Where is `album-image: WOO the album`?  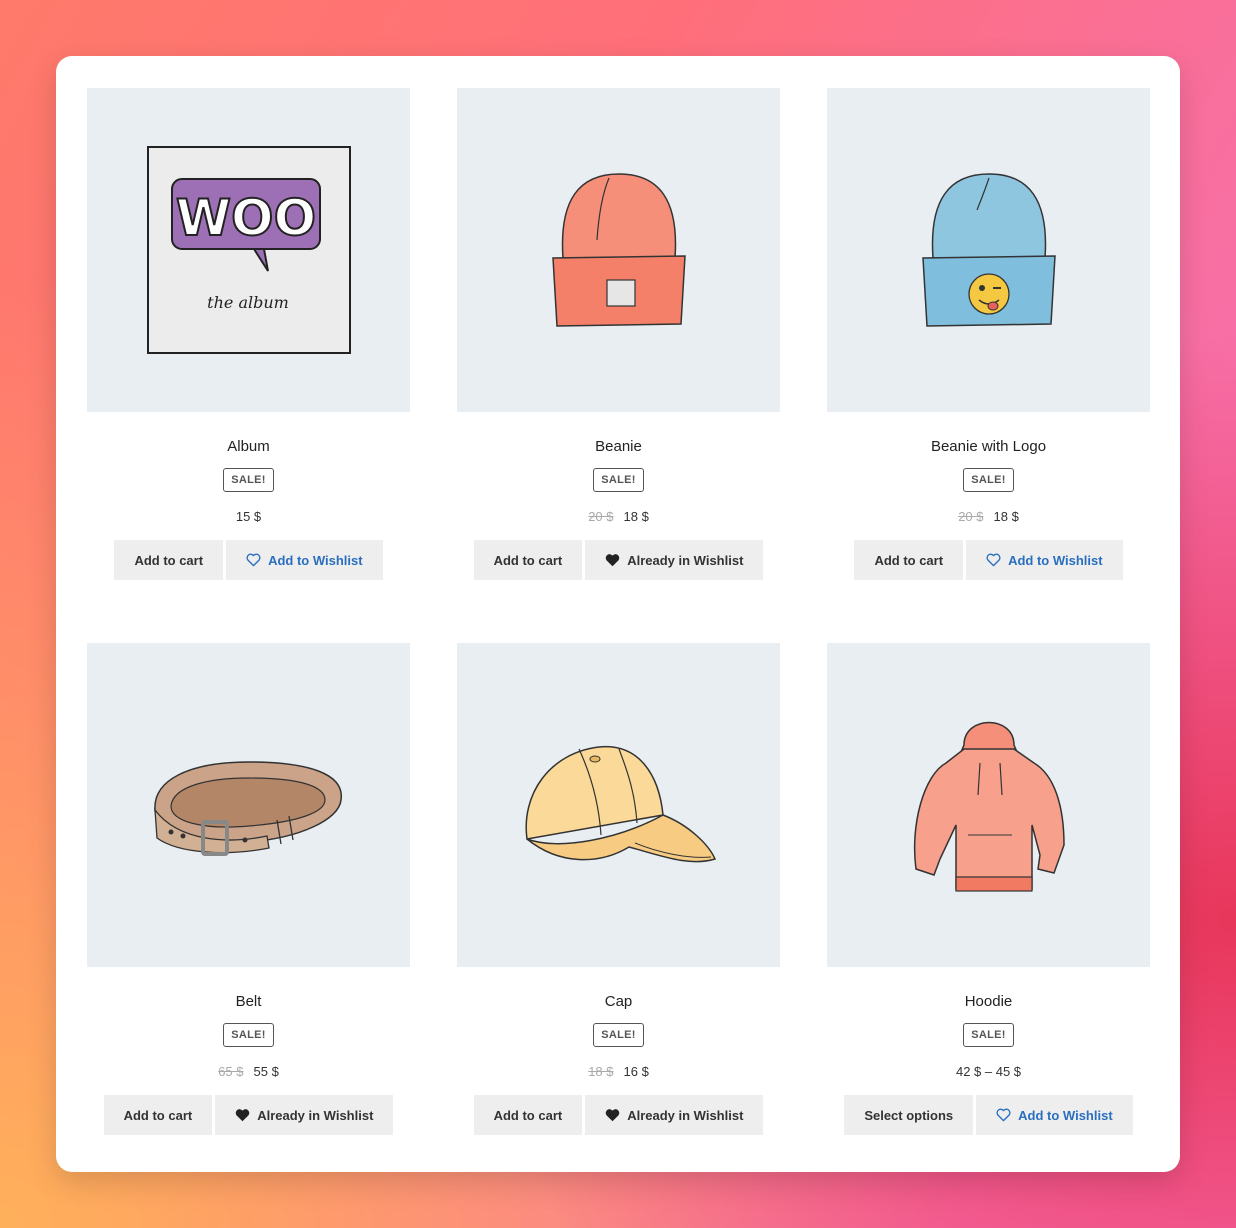 album-image: WOO the album is located at coordinates (248, 249).